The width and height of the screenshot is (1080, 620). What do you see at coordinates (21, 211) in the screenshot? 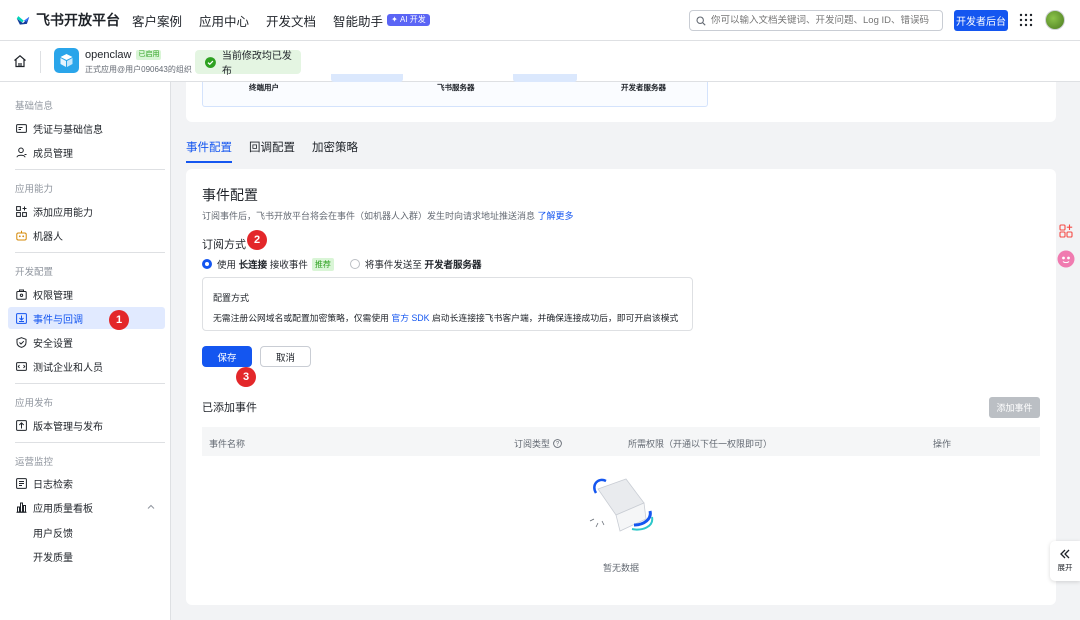
I see `add-grid-icon` at bounding box center [21, 211].